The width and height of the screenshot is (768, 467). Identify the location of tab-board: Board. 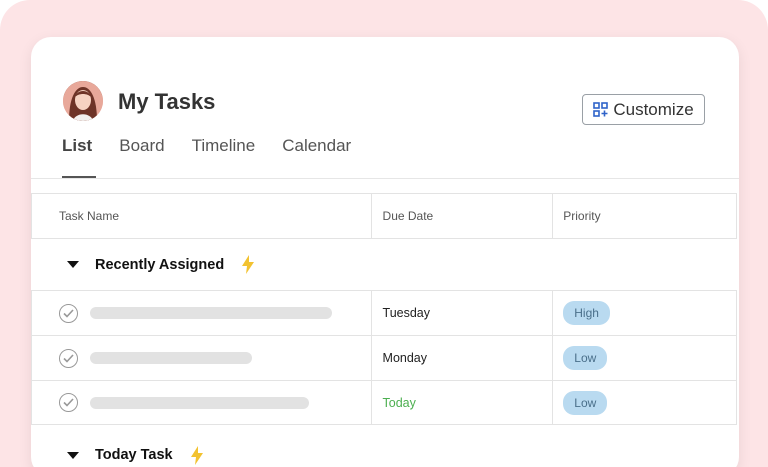
(141, 158).